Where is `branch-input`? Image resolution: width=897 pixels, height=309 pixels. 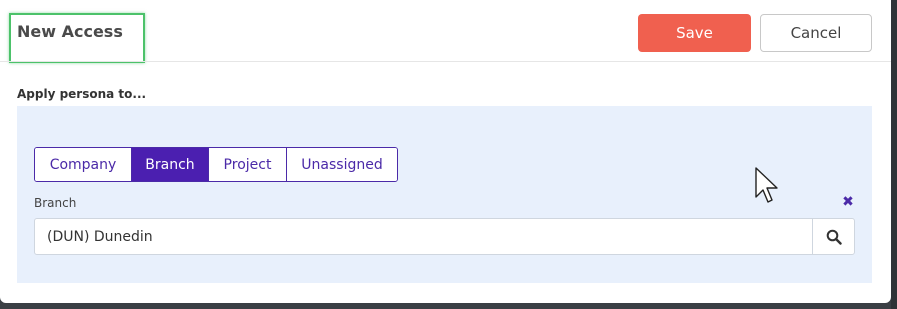
branch-input is located at coordinates (423, 236).